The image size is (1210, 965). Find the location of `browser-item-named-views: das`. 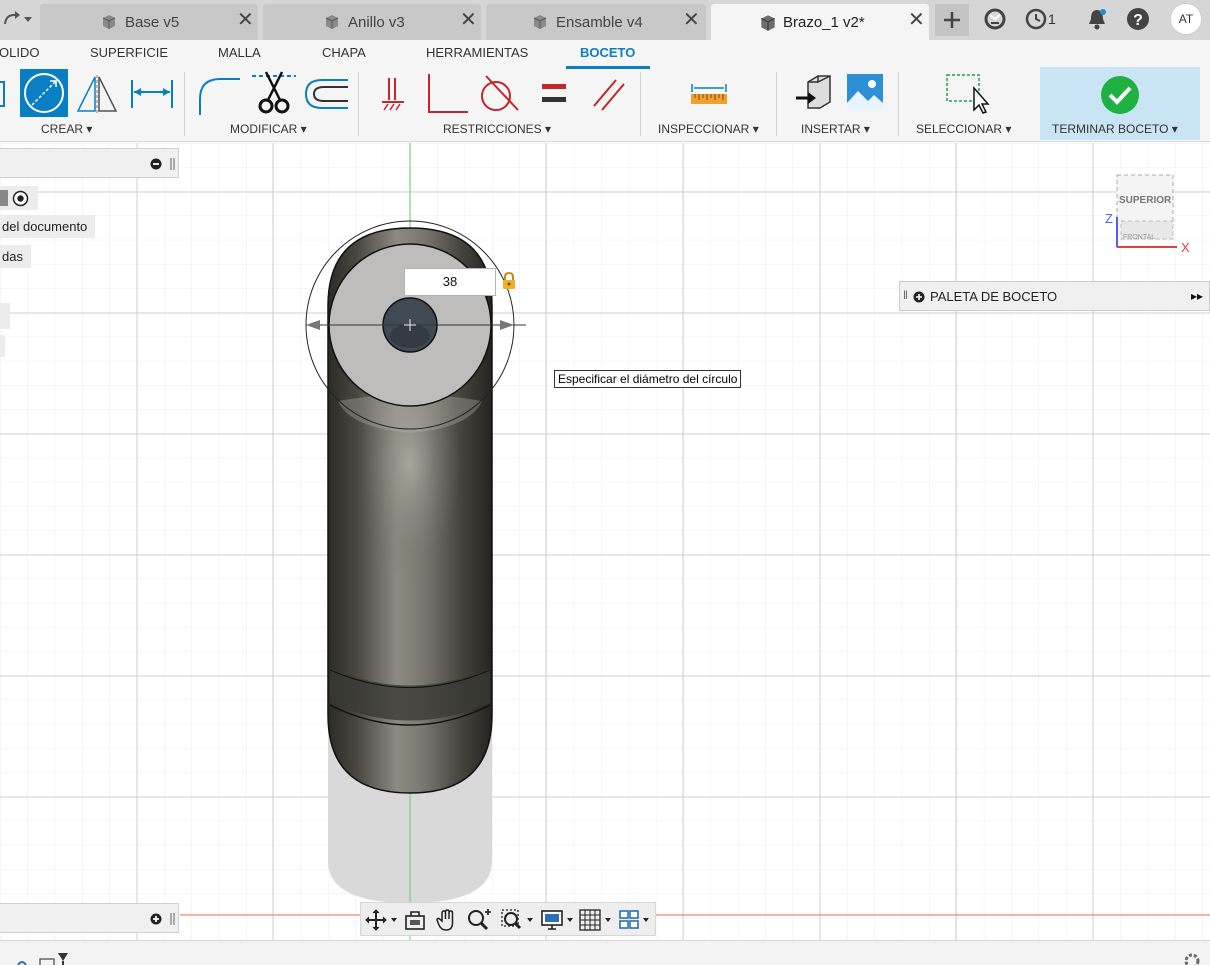

browser-item-named-views: das is located at coordinates (15, 256).